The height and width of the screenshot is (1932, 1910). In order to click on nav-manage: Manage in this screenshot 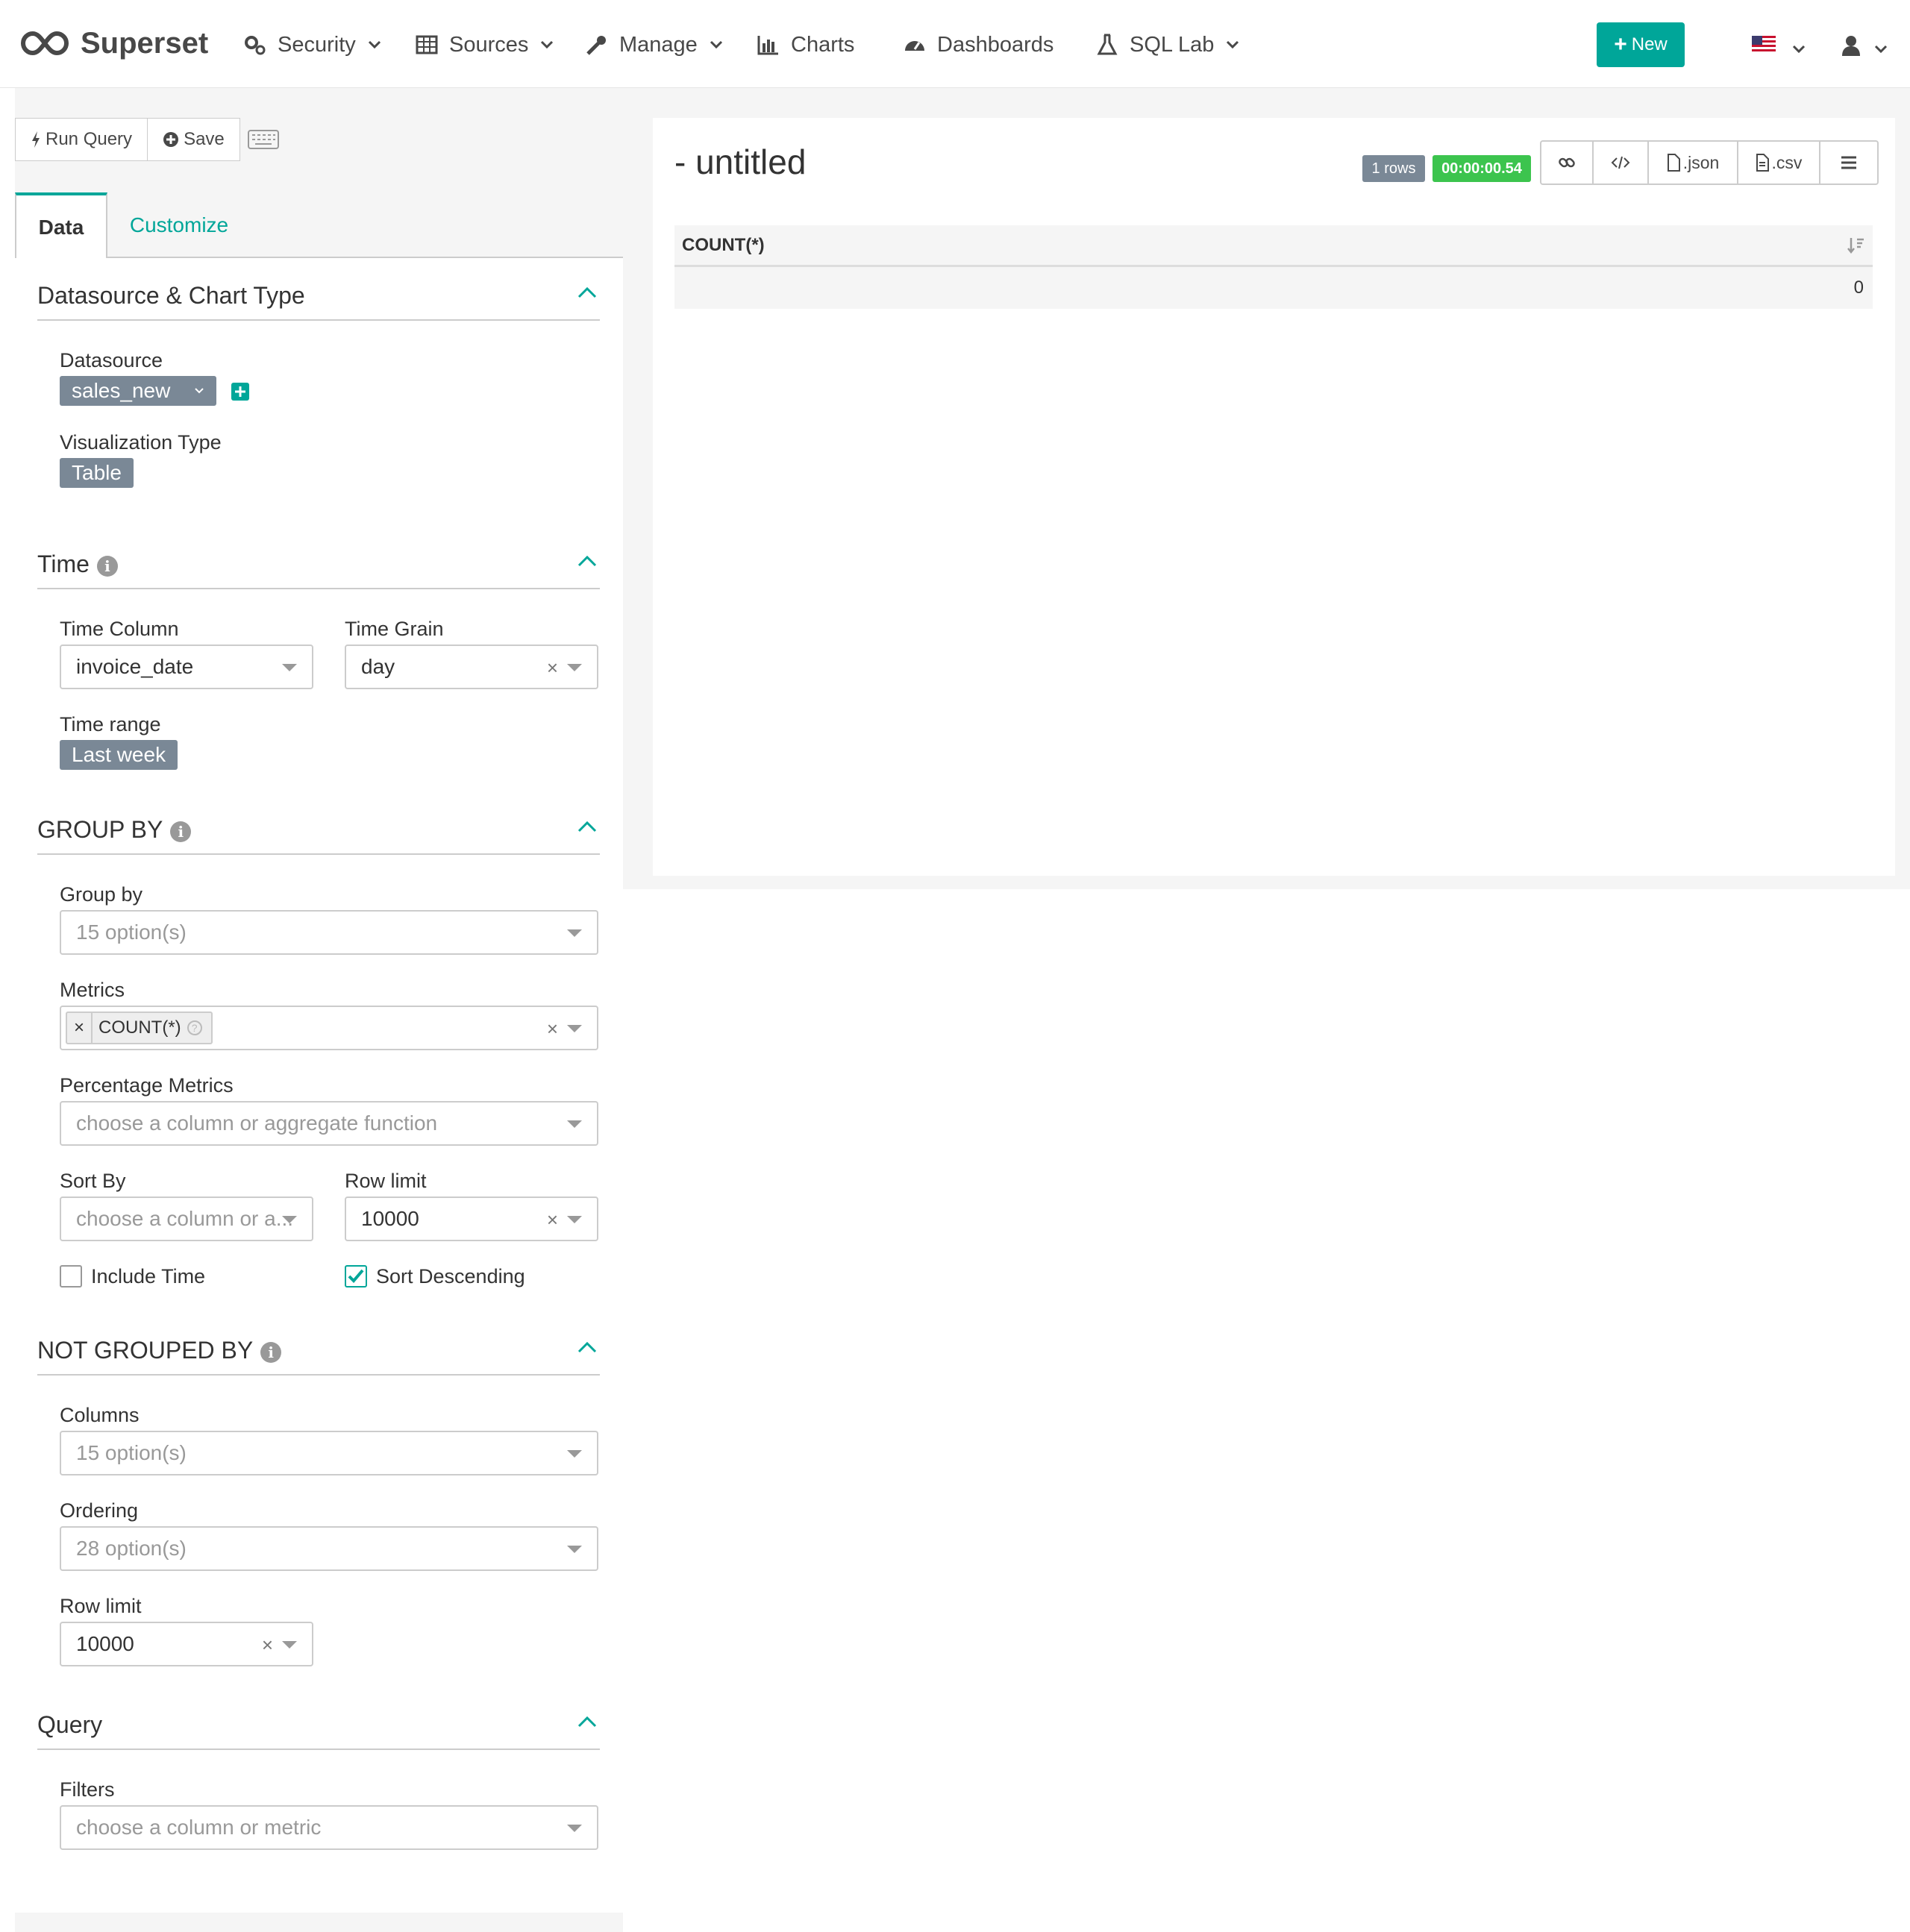, I will do `click(654, 45)`.